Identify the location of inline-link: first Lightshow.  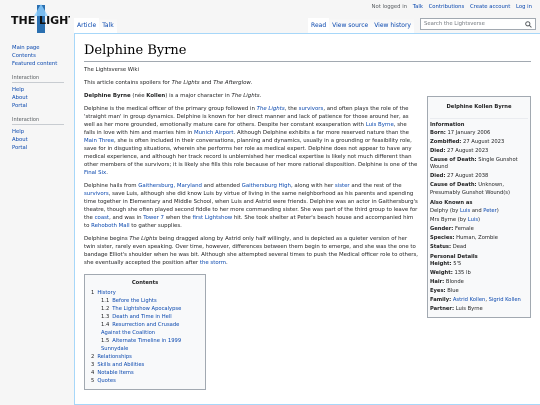
(213, 218).